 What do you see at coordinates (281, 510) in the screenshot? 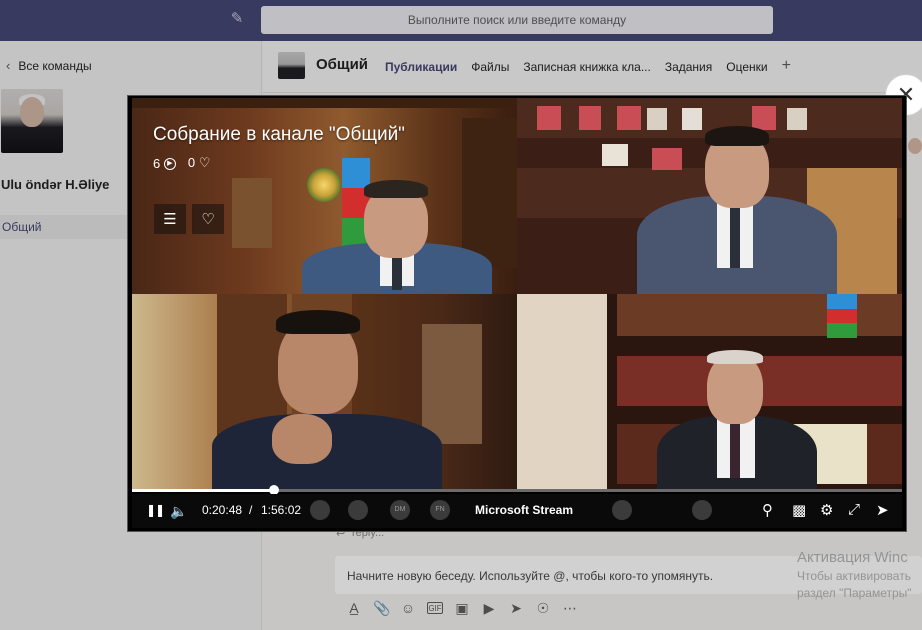
I see `duration: 1:56:02` at bounding box center [281, 510].